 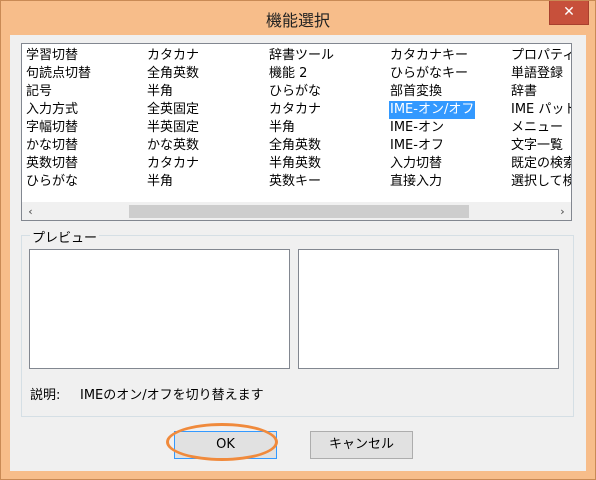 I want to click on list-item: ひらがなキー, so click(x=432, y=74).